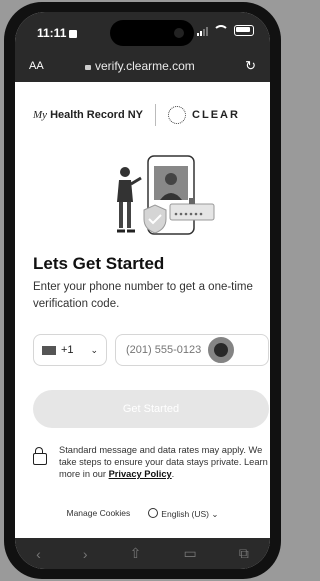 Image resolution: width=320 pixels, height=581 pixels. What do you see at coordinates (57, 33) in the screenshot?
I see `status-time: 11:11` at bounding box center [57, 33].